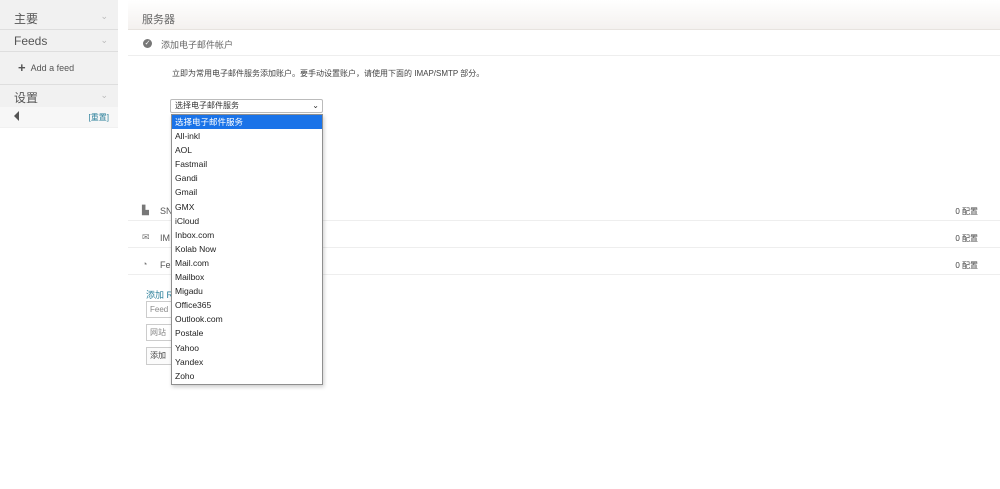 The image size is (1000, 489). I want to click on collapse-arrow-icon, so click(16, 116).